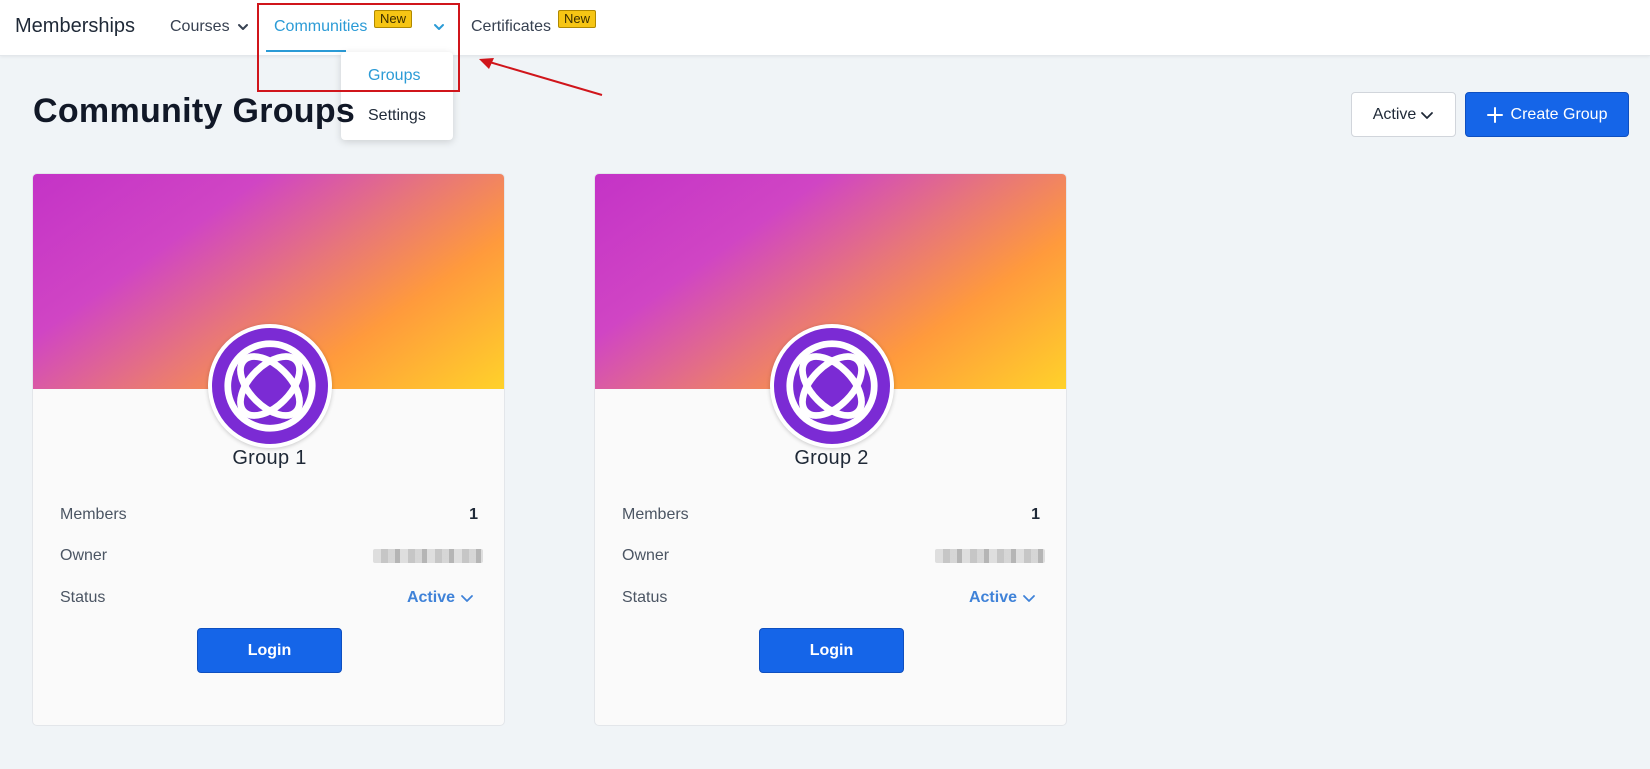  I want to click on group-name: Group 1, so click(269, 458).